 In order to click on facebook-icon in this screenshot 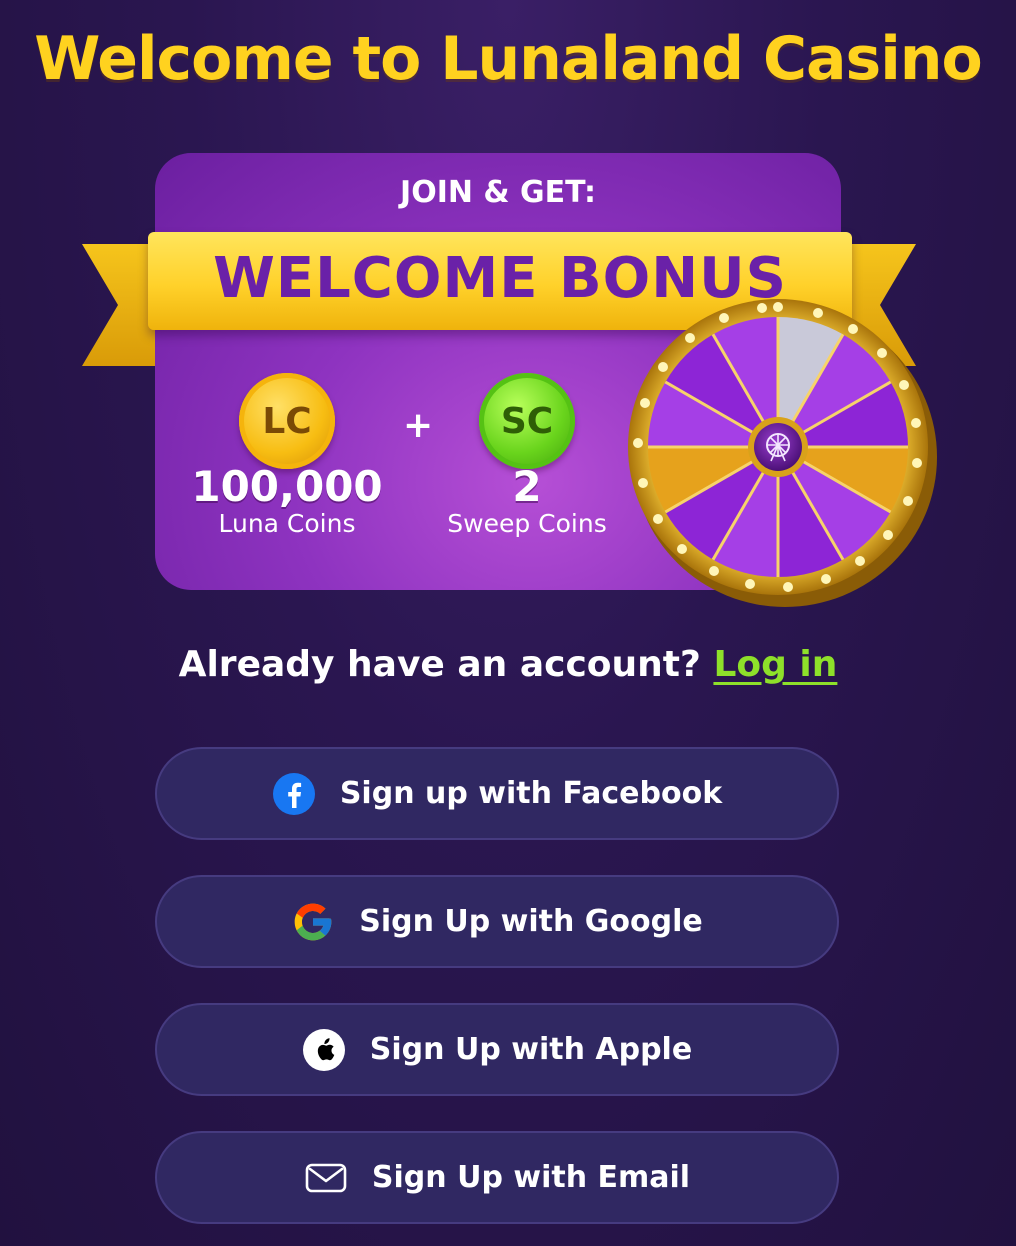, I will do `click(294, 794)`.